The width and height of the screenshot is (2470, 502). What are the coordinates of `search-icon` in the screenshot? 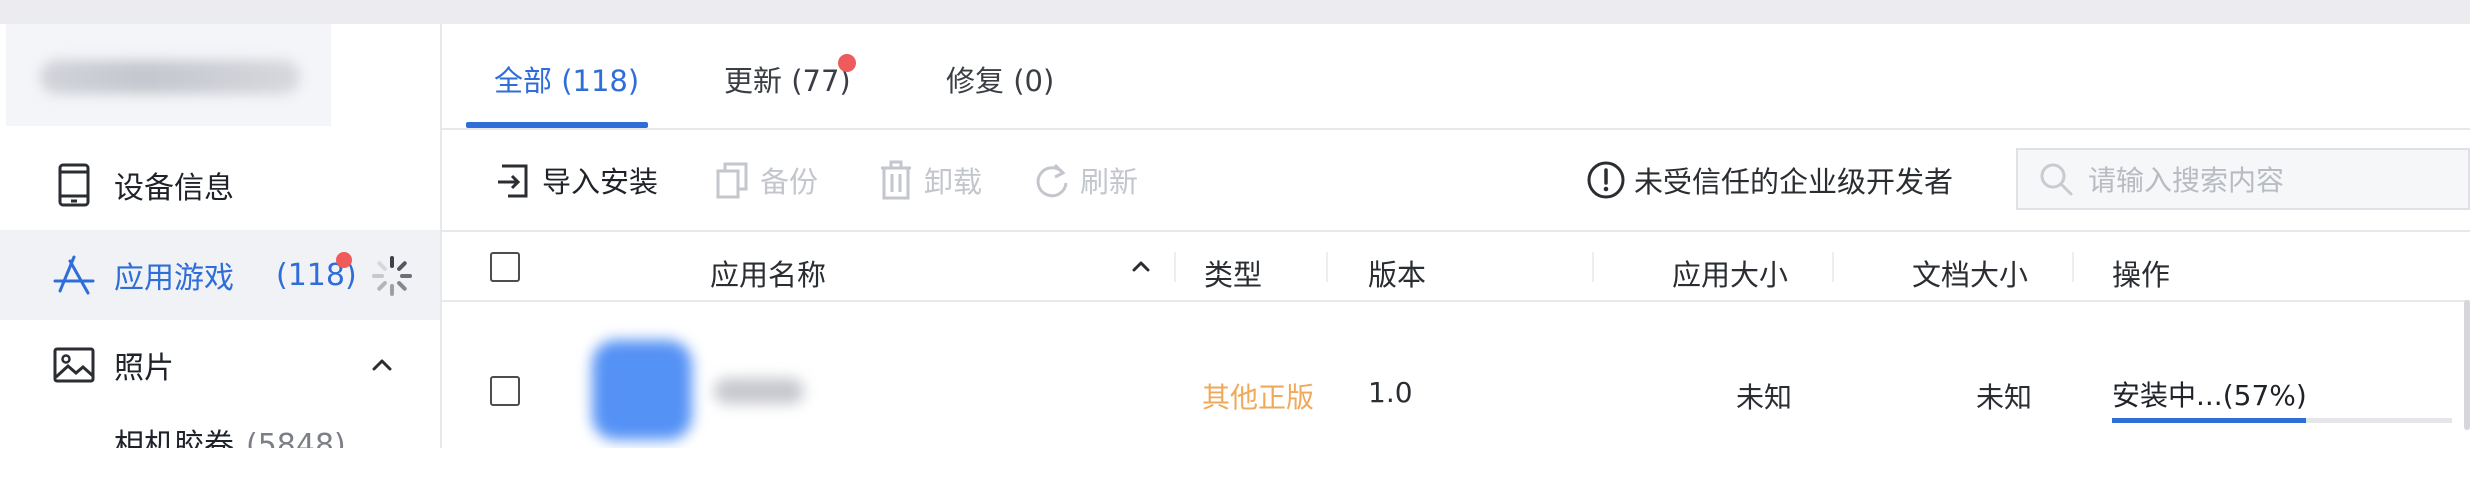 It's located at (2056, 179).